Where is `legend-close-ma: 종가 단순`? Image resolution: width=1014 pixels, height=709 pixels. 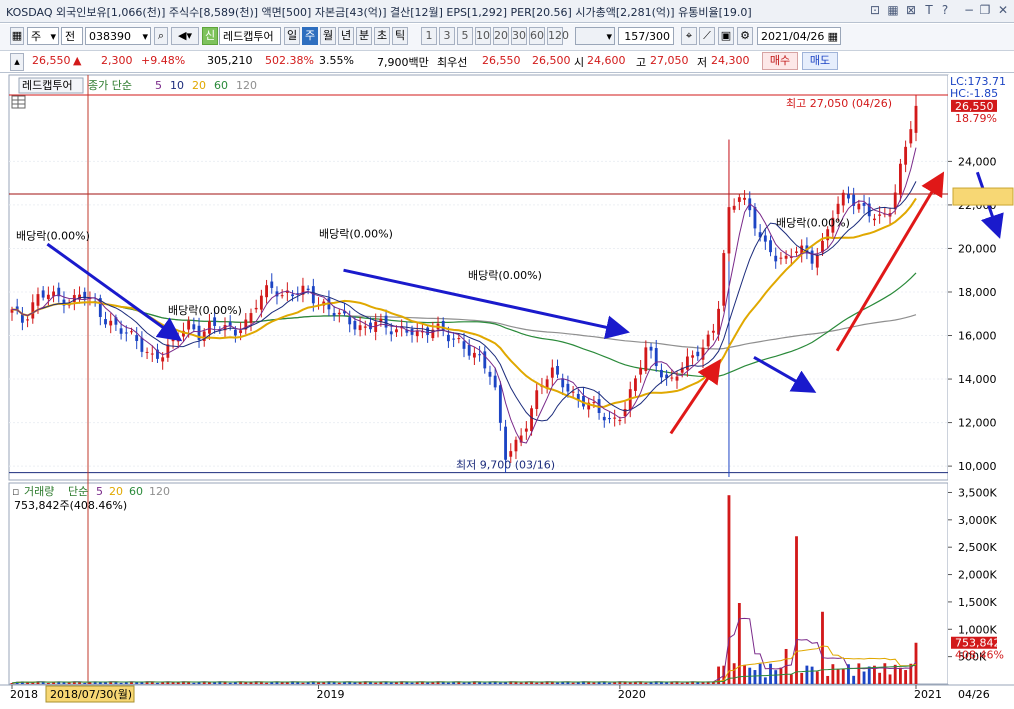 legend-close-ma: 종가 단순 is located at coordinates (110, 85).